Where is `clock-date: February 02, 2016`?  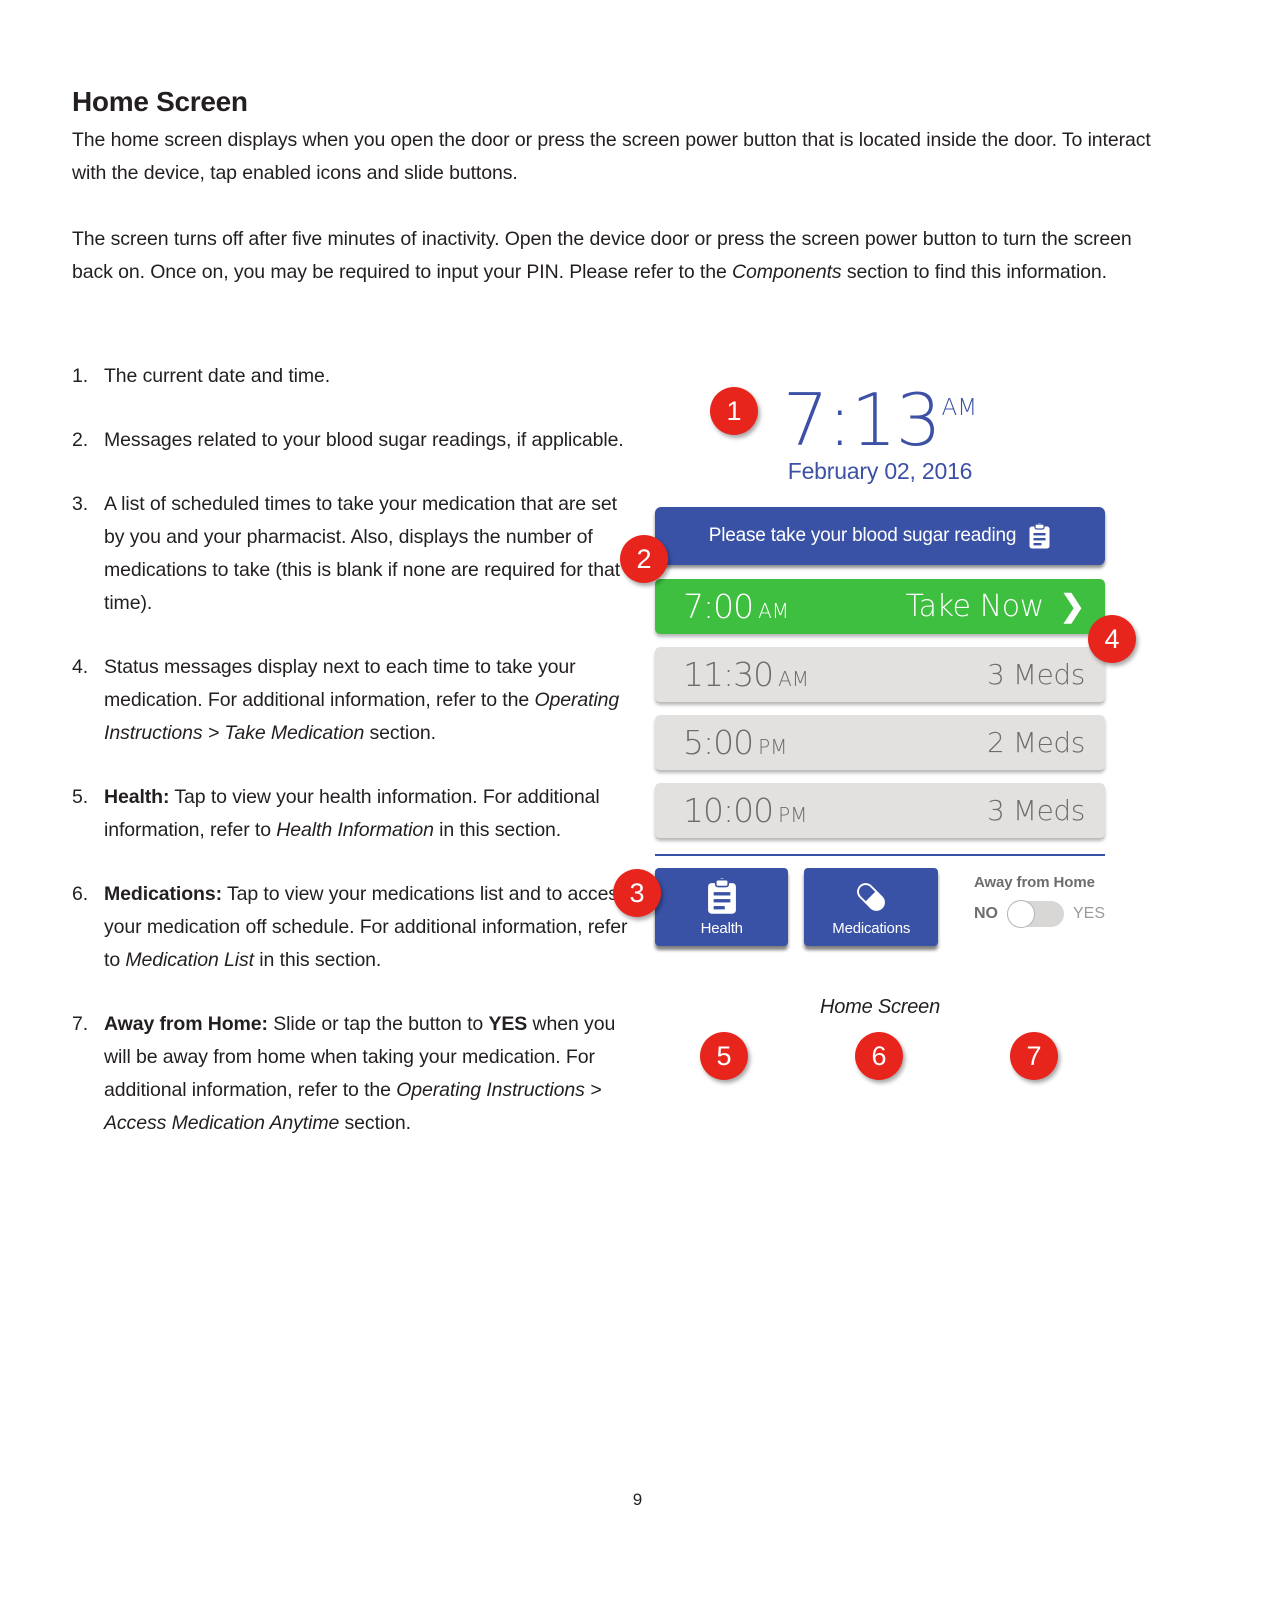 clock-date: February 02, 2016 is located at coordinates (880, 471).